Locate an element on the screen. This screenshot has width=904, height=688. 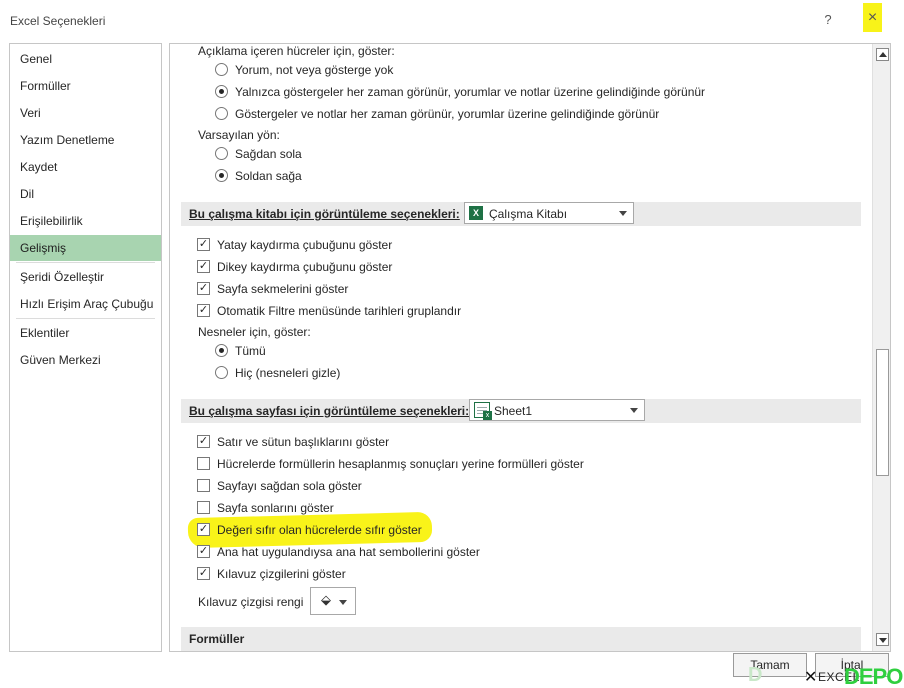
comments-heading: Açıklama içeren hücreler için, göster: is located at coordinates (296, 51).